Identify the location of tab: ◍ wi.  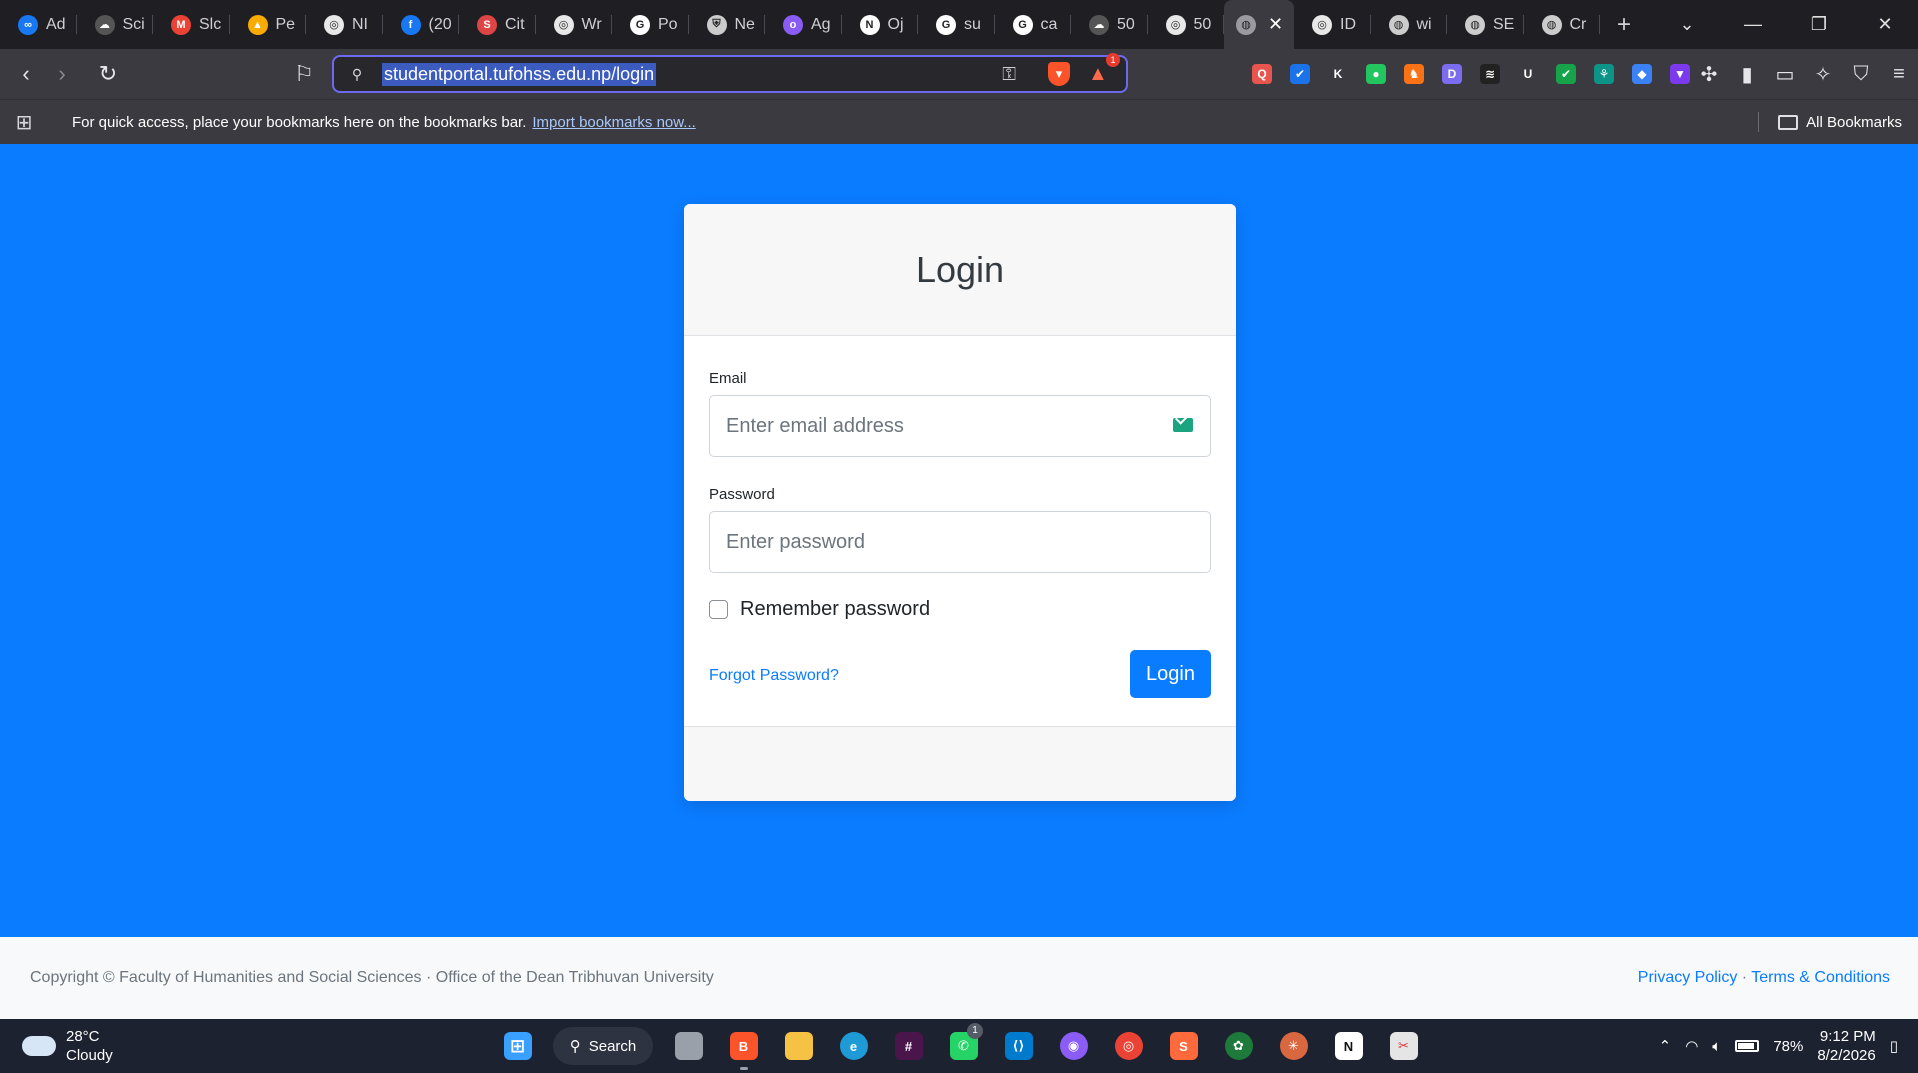
(1409, 24).